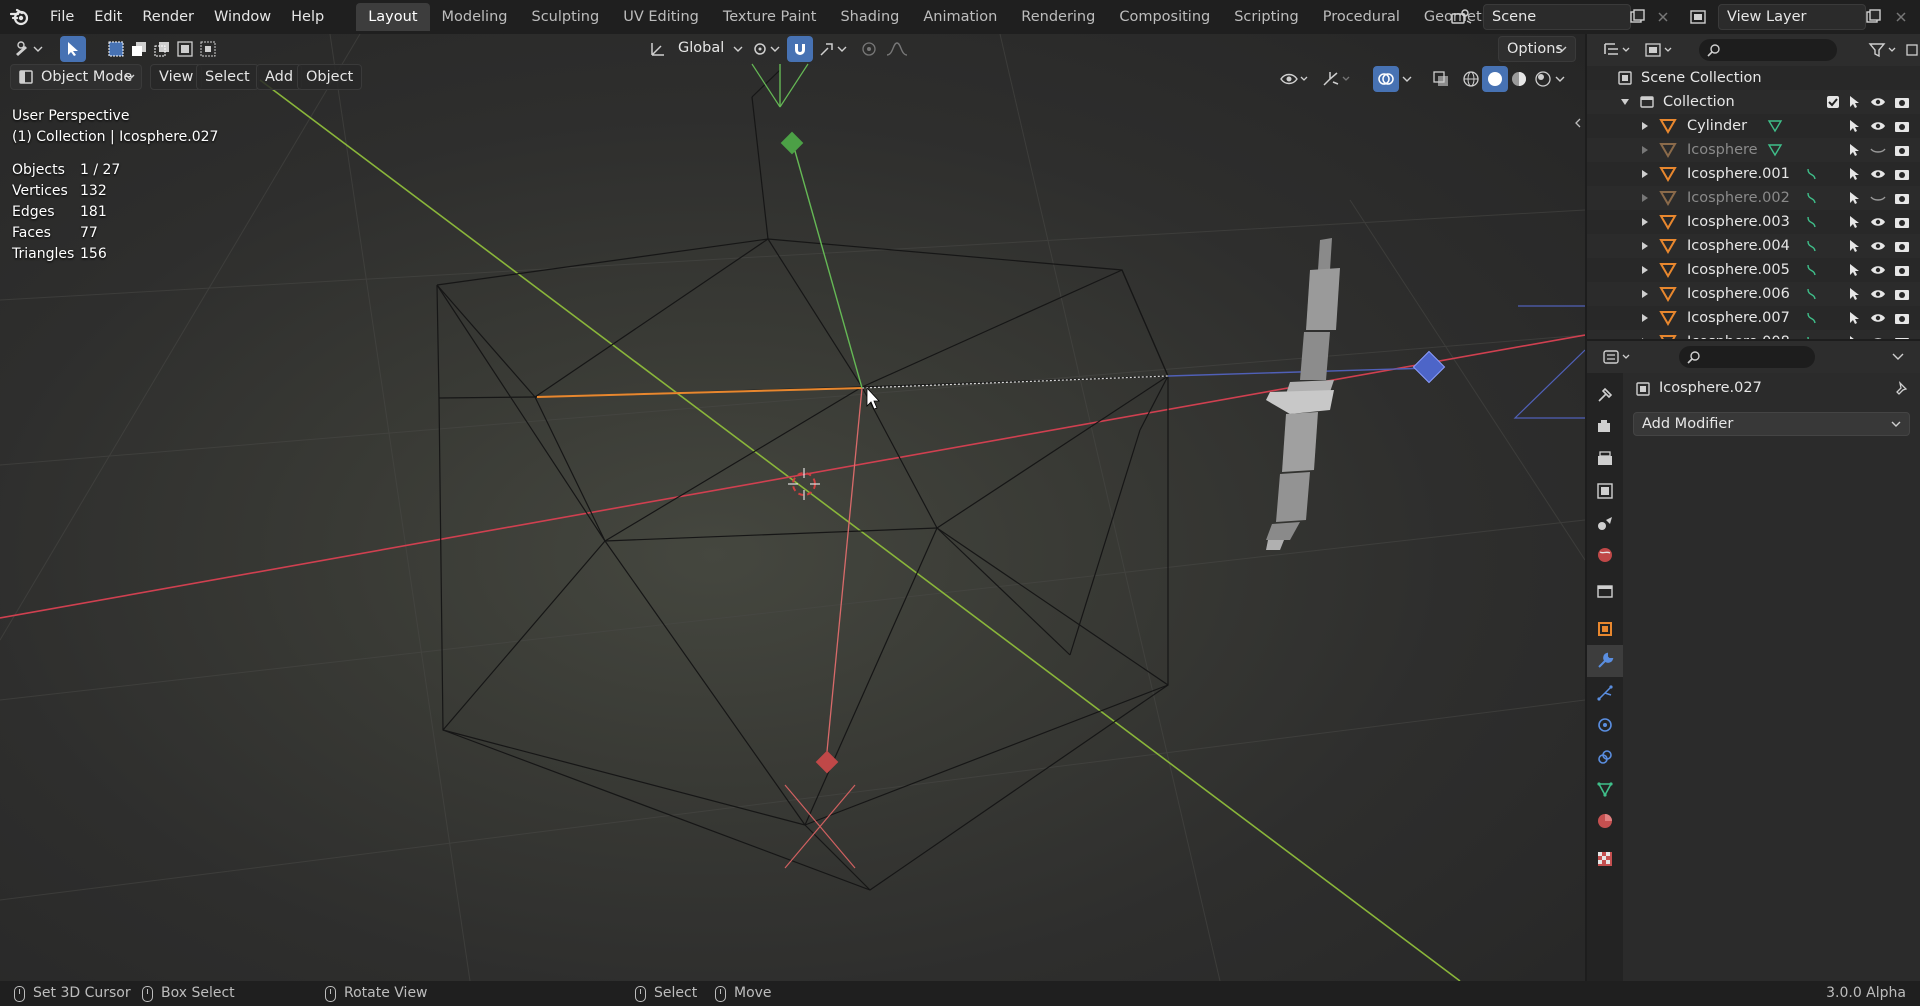 Image resolution: width=1920 pixels, height=1006 pixels. Describe the element at coordinates (1386, 79) in the screenshot. I see `overlays-toggle-icon` at that location.